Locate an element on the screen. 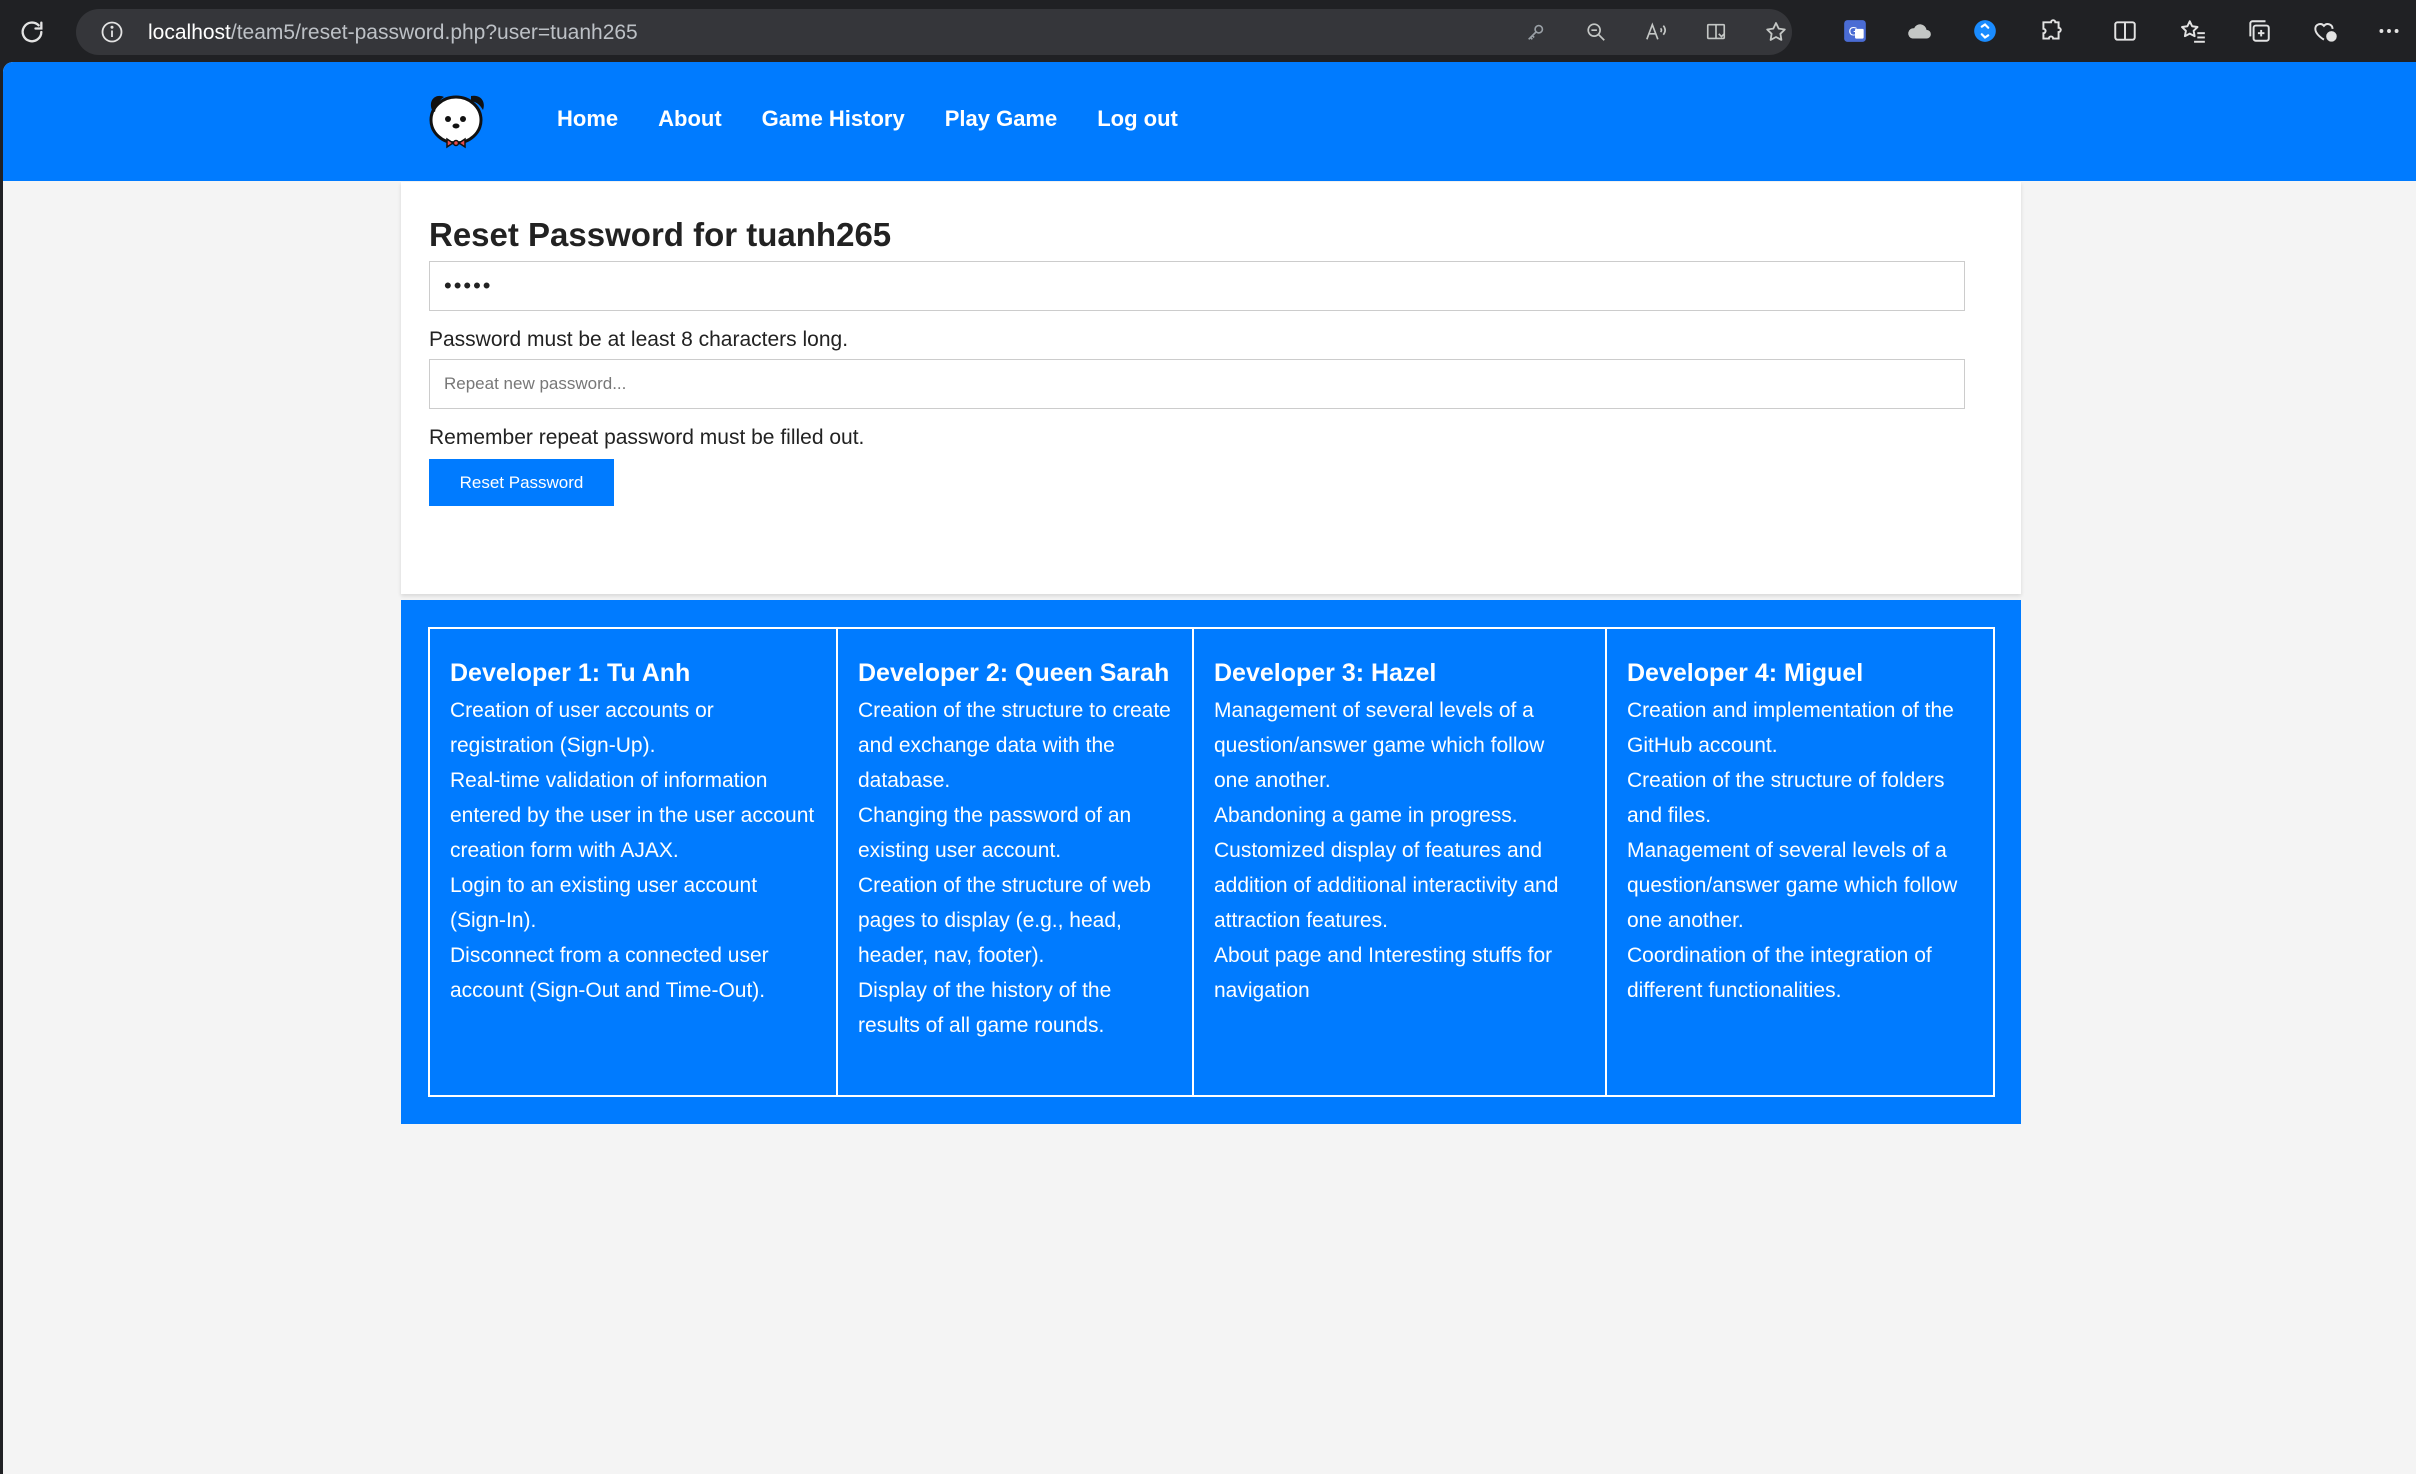 This screenshot has width=2416, height=1474. page-title: Reset Password for tuanh265 is located at coordinates (660, 234).